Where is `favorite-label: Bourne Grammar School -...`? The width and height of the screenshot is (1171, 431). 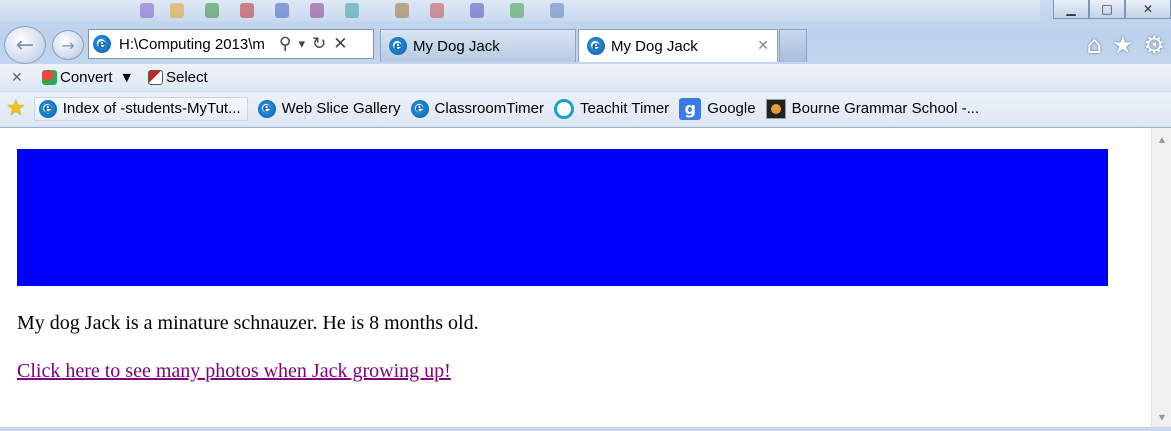 favorite-label: Bourne Grammar School -... is located at coordinates (885, 108).